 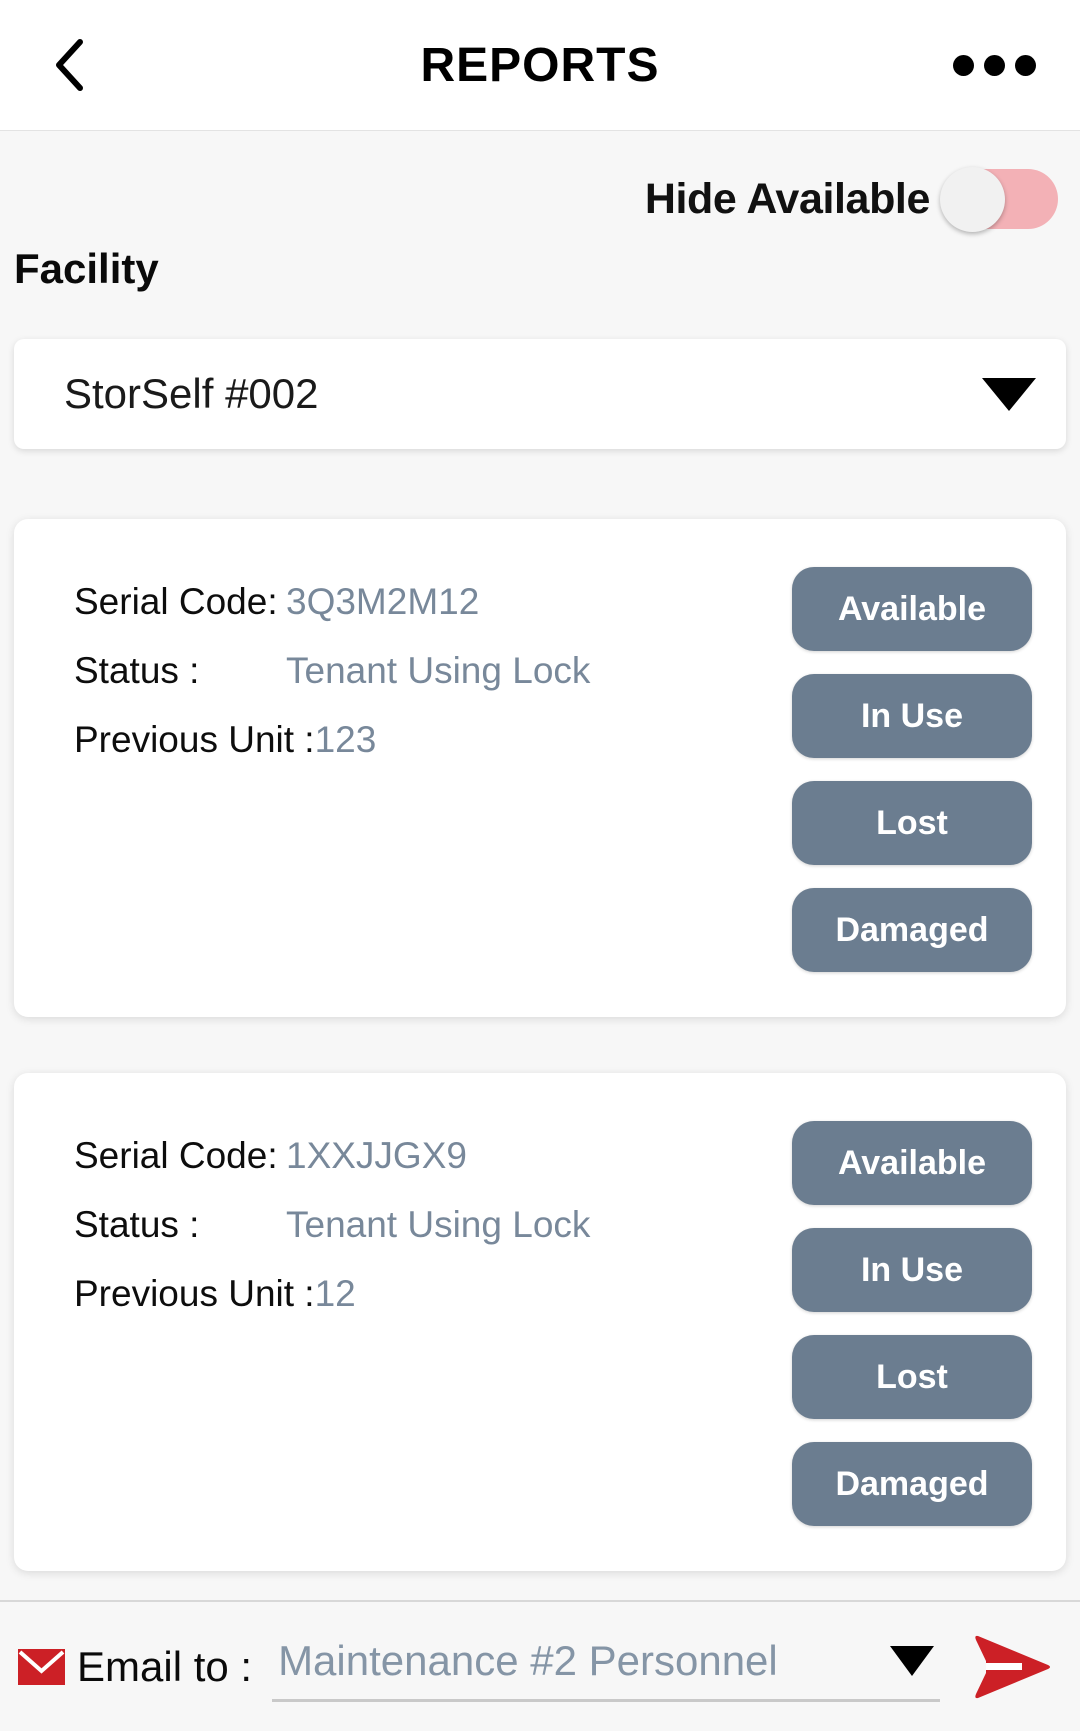 I want to click on send-email-button, so click(x=1012, y=1667).